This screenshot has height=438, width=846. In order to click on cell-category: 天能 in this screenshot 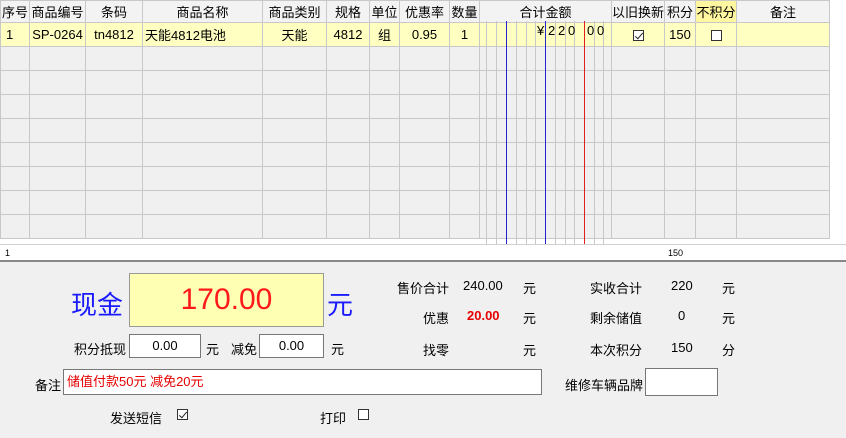, I will do `click(294, 34)`.